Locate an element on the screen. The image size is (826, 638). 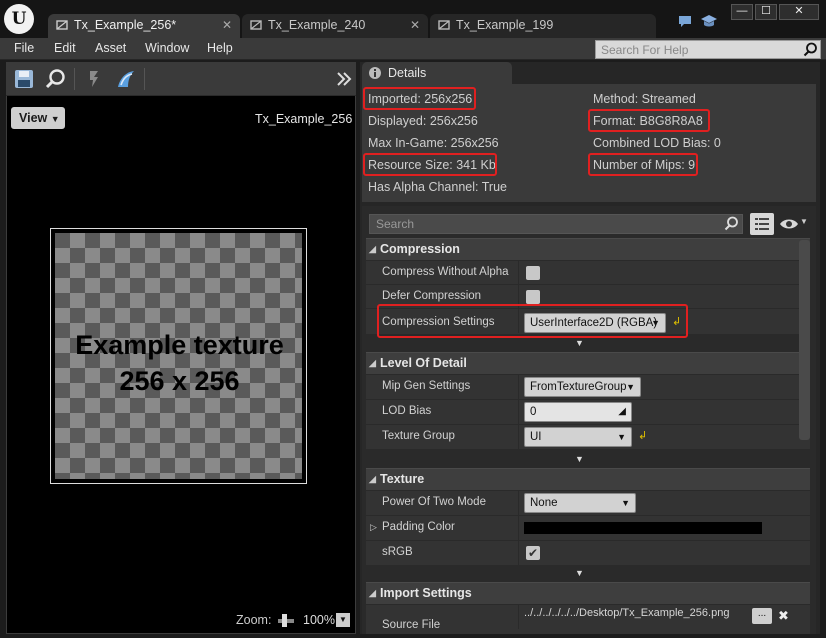
texture-text-line2: 256 x 256 is located at coordinates (179, 381).